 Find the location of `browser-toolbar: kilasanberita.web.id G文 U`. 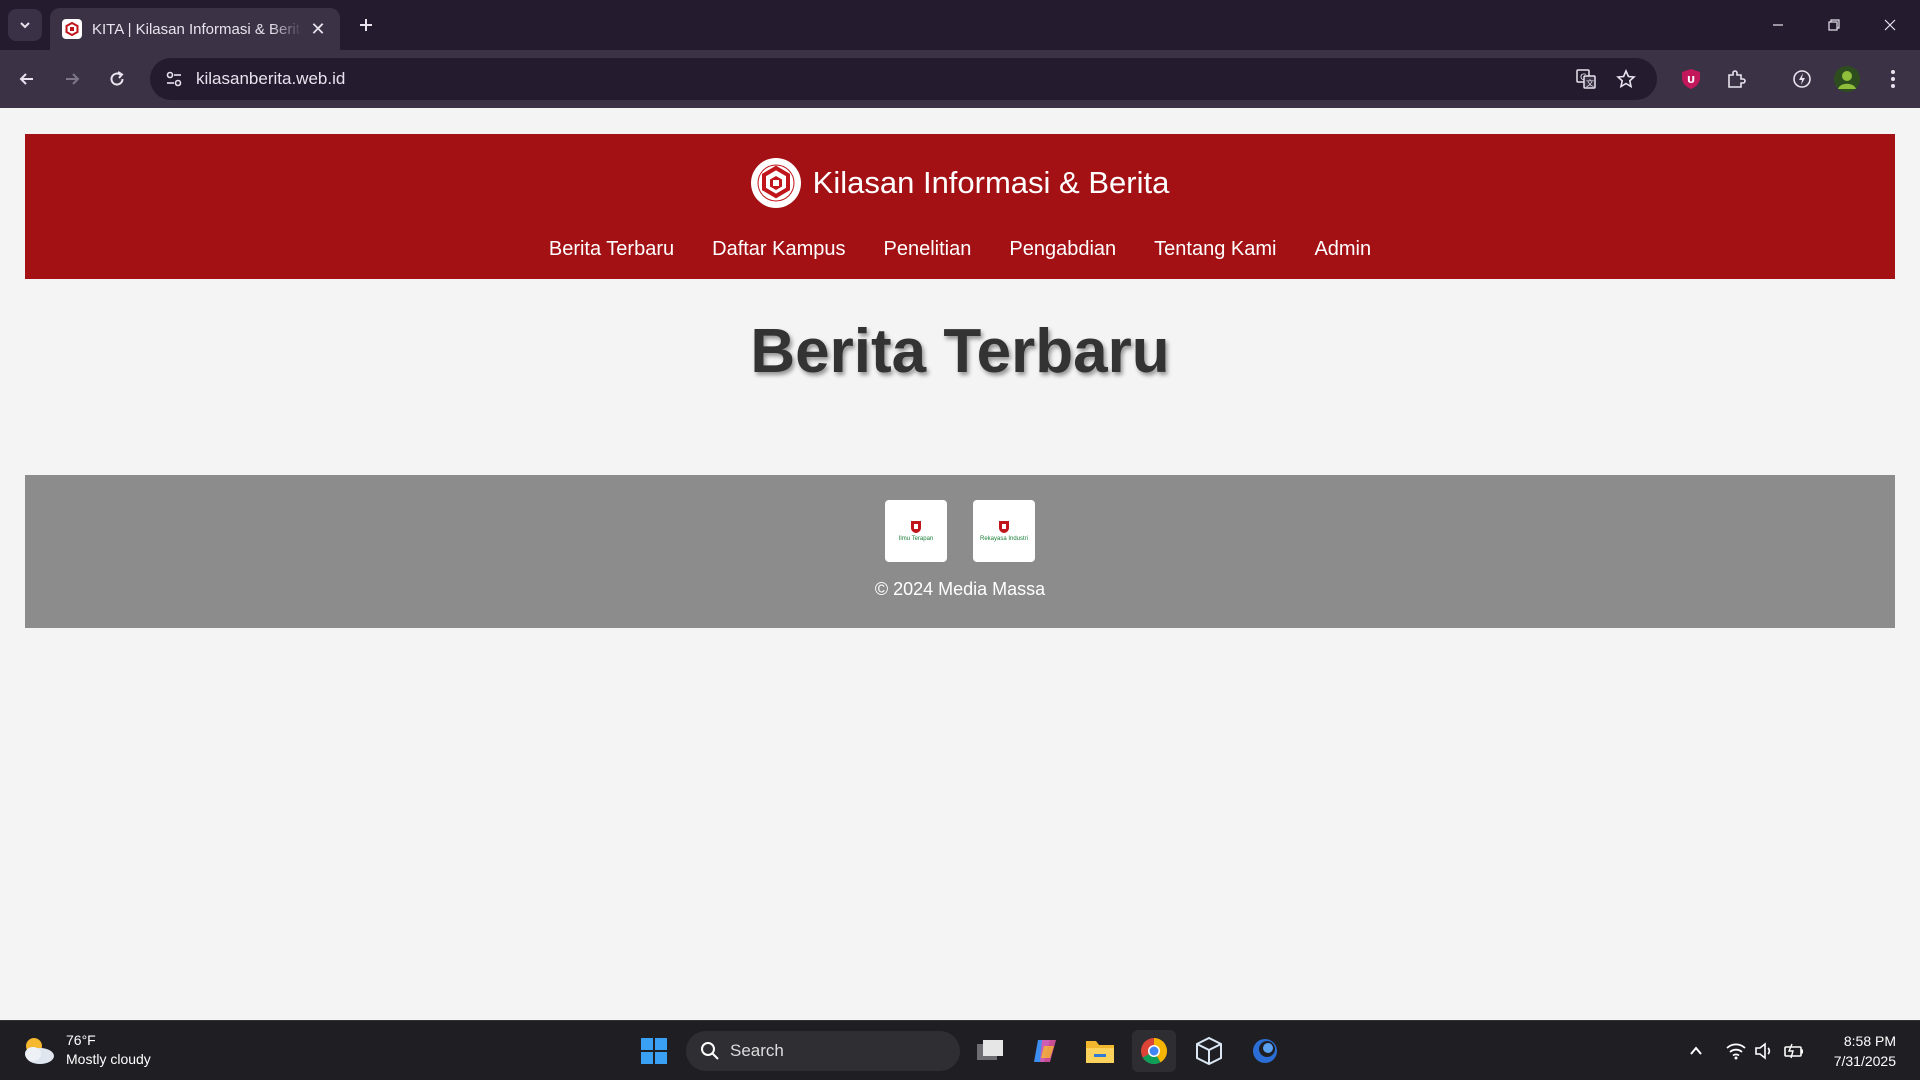

browser-toolbar: kilasanberita.web.id G文 U is located at coordinates (960, 79).